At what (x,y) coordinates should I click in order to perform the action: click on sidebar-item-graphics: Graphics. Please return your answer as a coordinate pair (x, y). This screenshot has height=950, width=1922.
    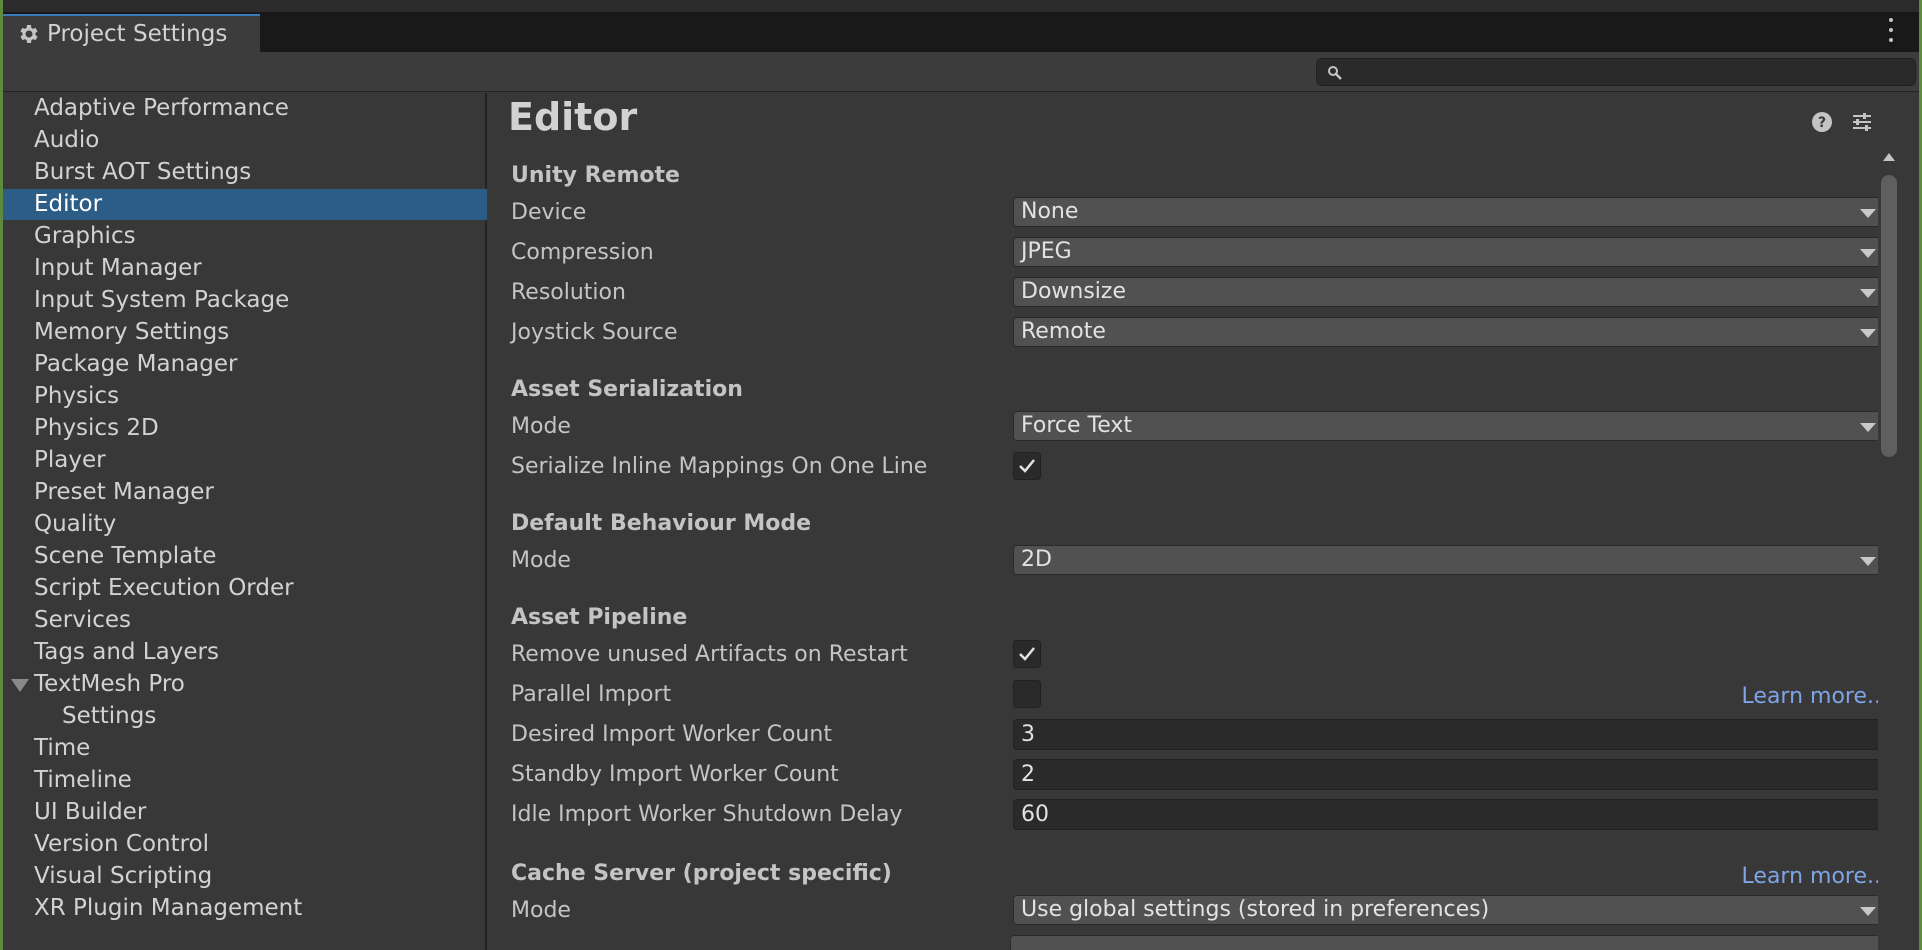
    Looking at the image, I should click on (245, 236).